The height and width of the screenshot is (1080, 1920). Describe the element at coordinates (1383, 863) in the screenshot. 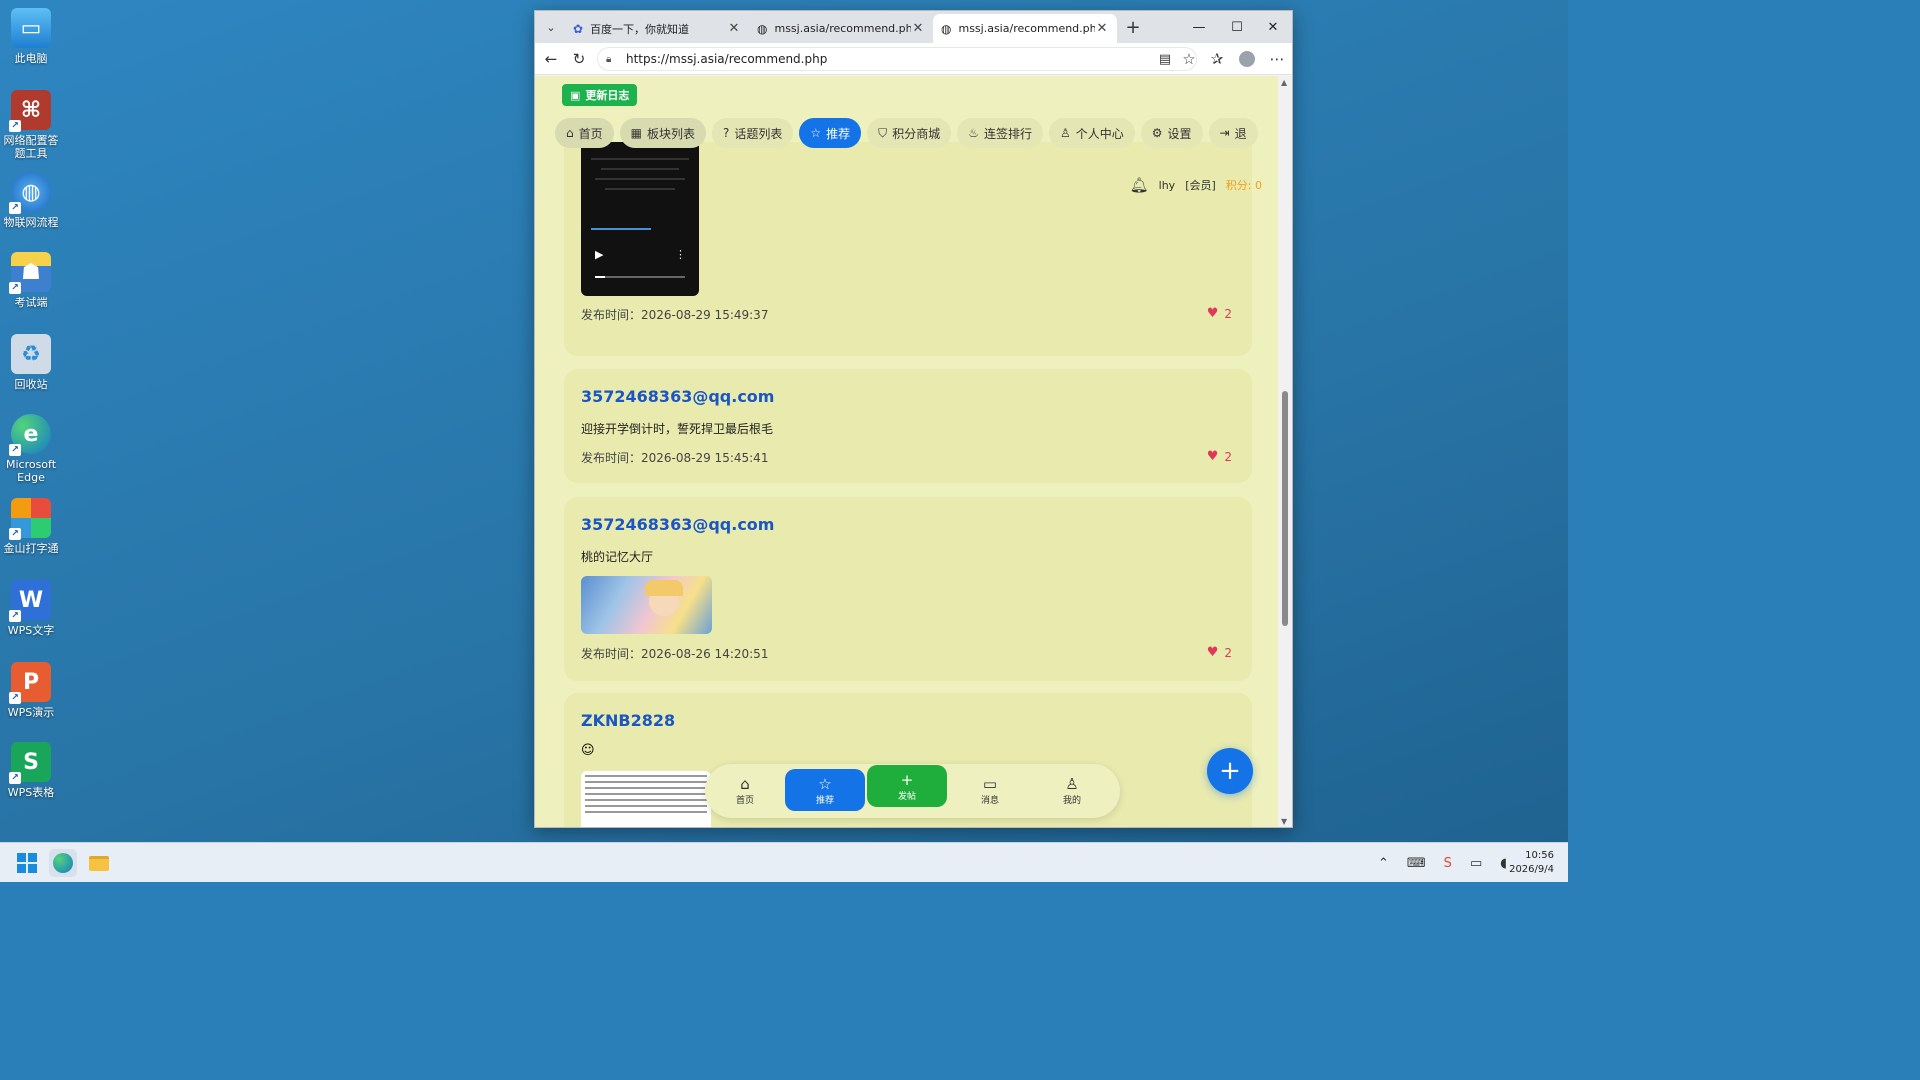

I see `chevron-up-icon: ⌃` at that location.